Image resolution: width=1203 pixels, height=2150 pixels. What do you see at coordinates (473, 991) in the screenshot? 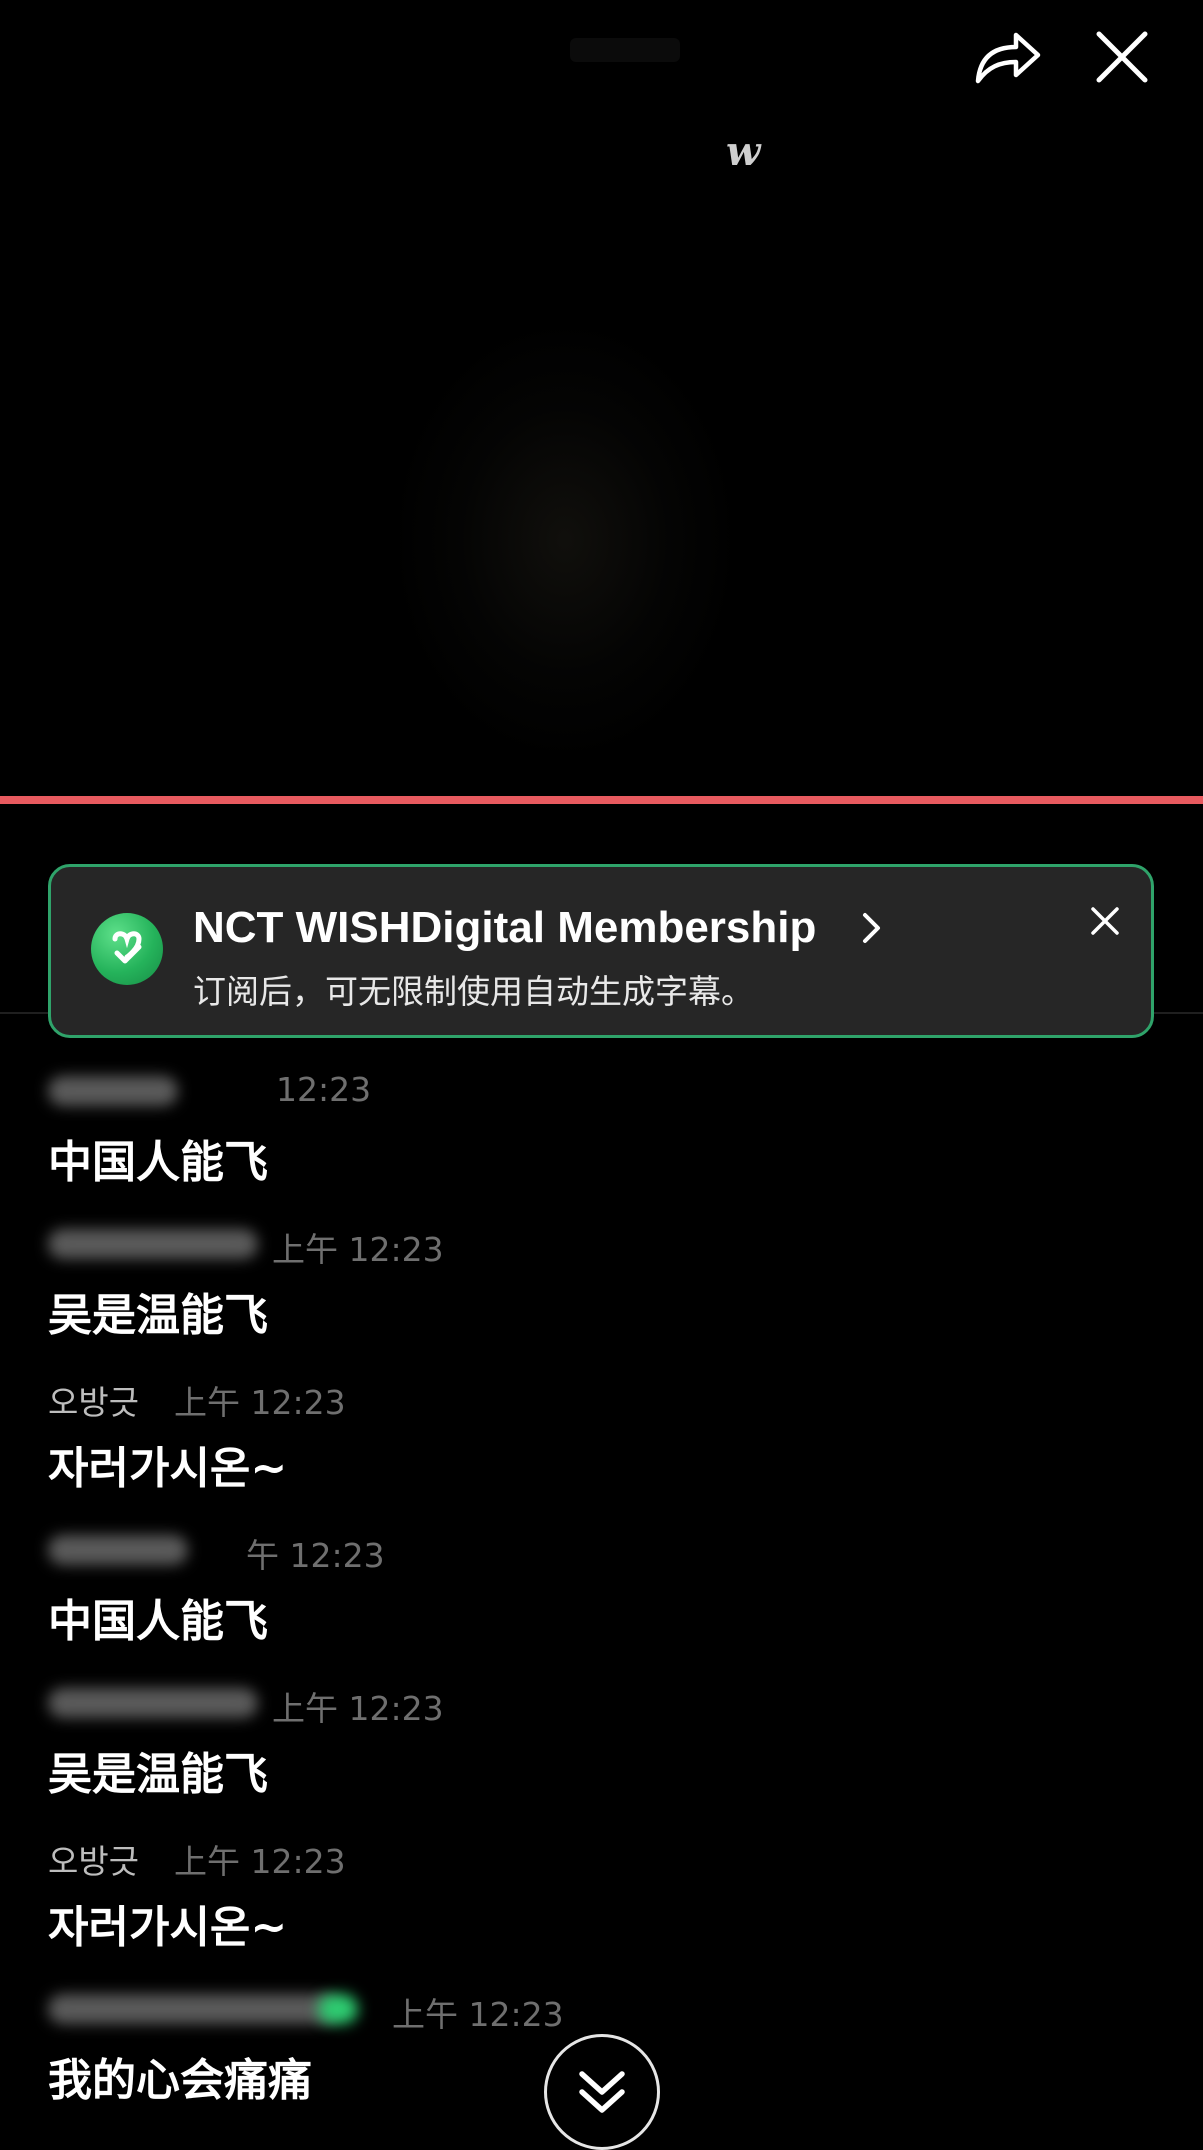
I see `membership-subtitle: 订阅后，可无限制使用自动生成字幕。` at bounding box center [473, 991].